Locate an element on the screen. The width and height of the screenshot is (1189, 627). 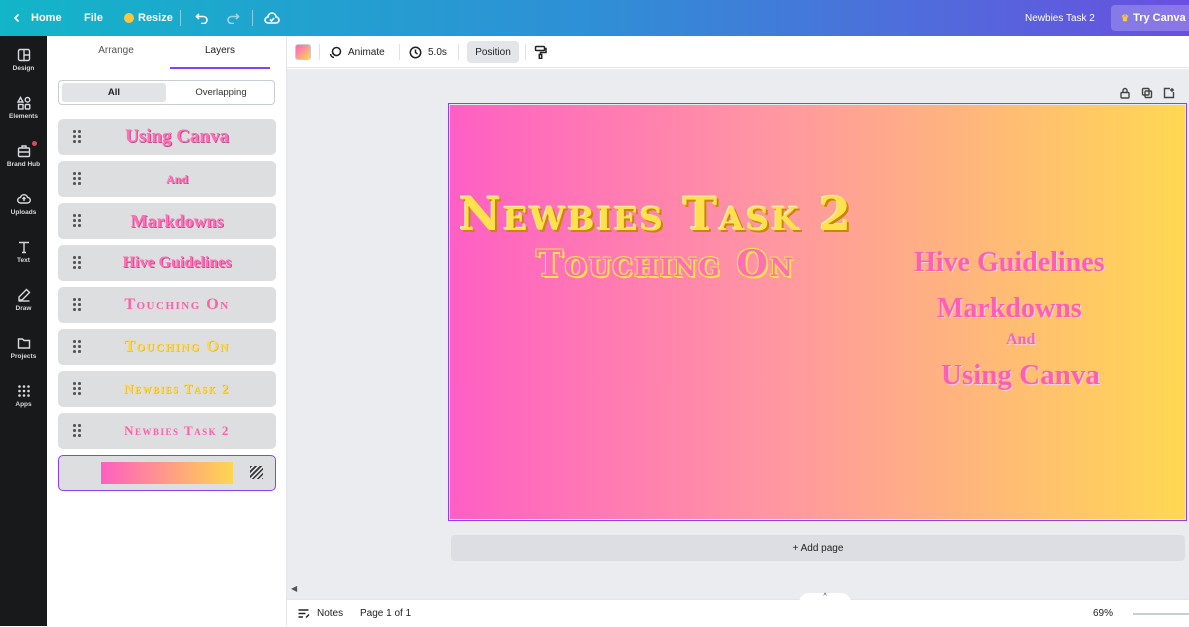
animate-icon is located at coordinates (335, 52).